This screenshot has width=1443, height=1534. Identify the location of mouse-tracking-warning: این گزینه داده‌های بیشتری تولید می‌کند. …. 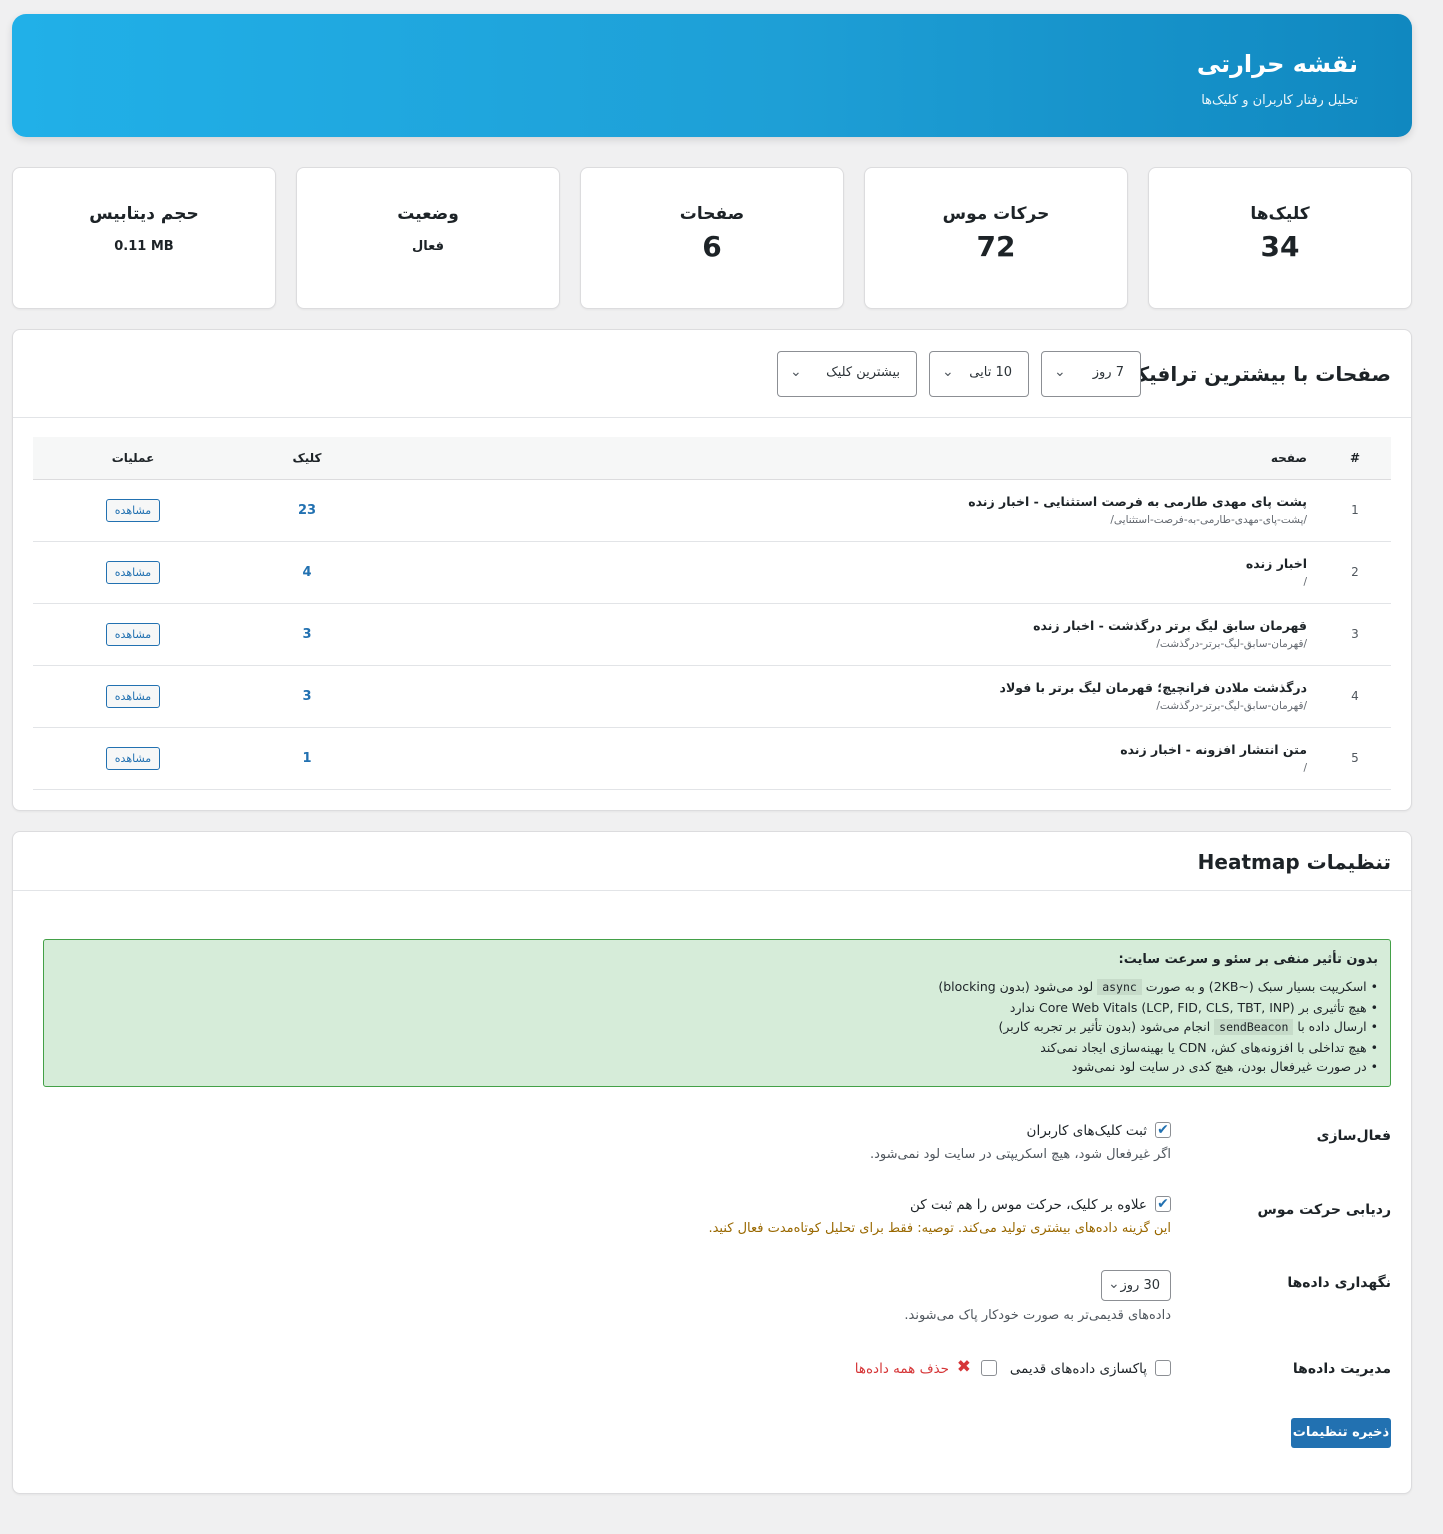
(939, 1228).